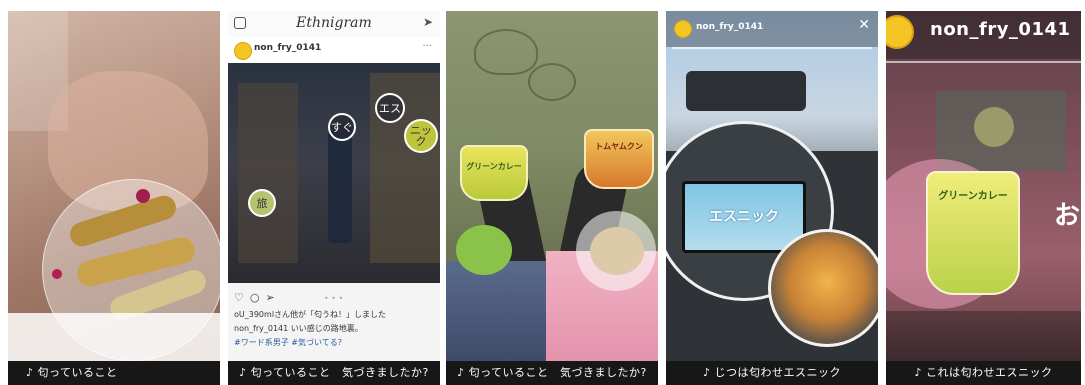 The height and width of the screenshot is (385, 1085). I want to click on post-username: non_fry_0141, so click(287, 48).